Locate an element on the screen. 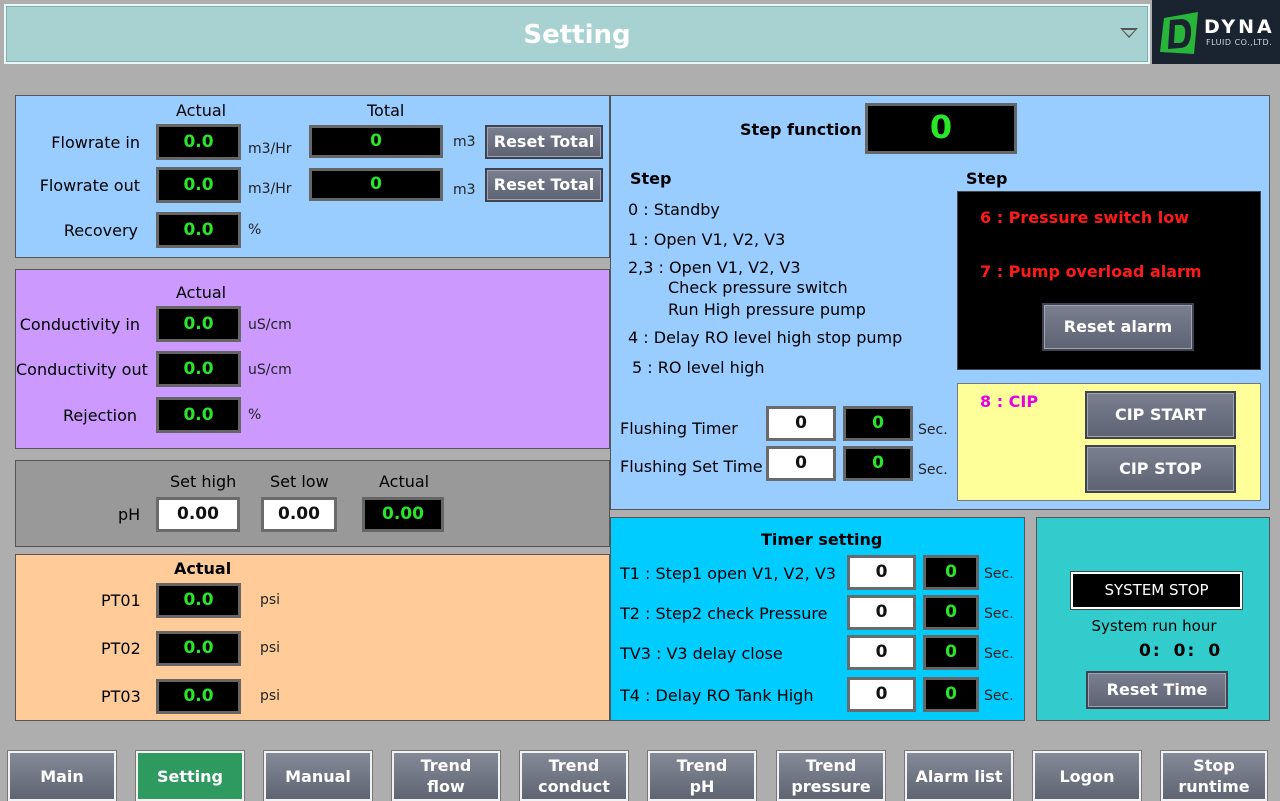 The image size is (1280, 801). nav-stop-runtime-button: Stop runtime is located at coordinates (1214, 776).